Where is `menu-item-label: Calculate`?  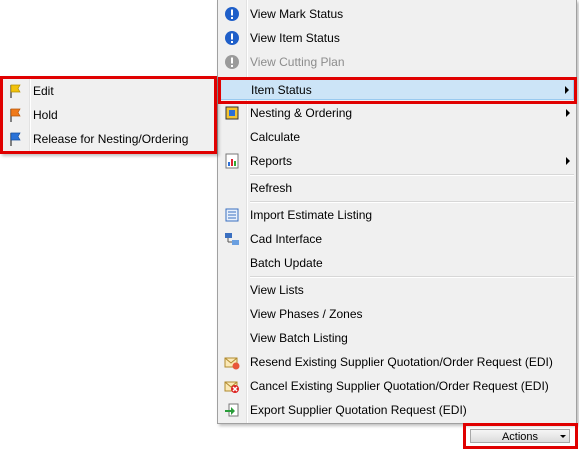 menu-item-label: Calculate is located at coordinates (275, 137).